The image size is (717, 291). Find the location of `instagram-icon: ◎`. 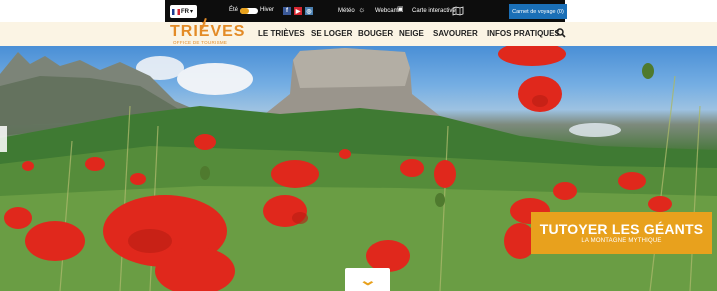

instagram-icon: ◎ is located at coordinates (309, 11).